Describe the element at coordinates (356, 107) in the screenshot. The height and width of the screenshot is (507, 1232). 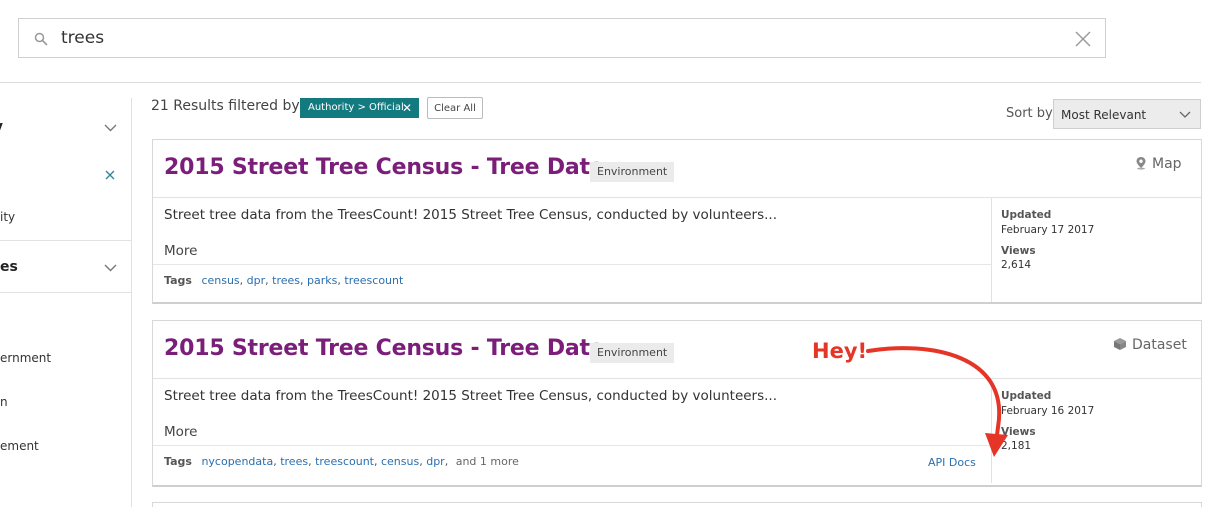
I see `filter-pill-label: Authority > Official` at that location.